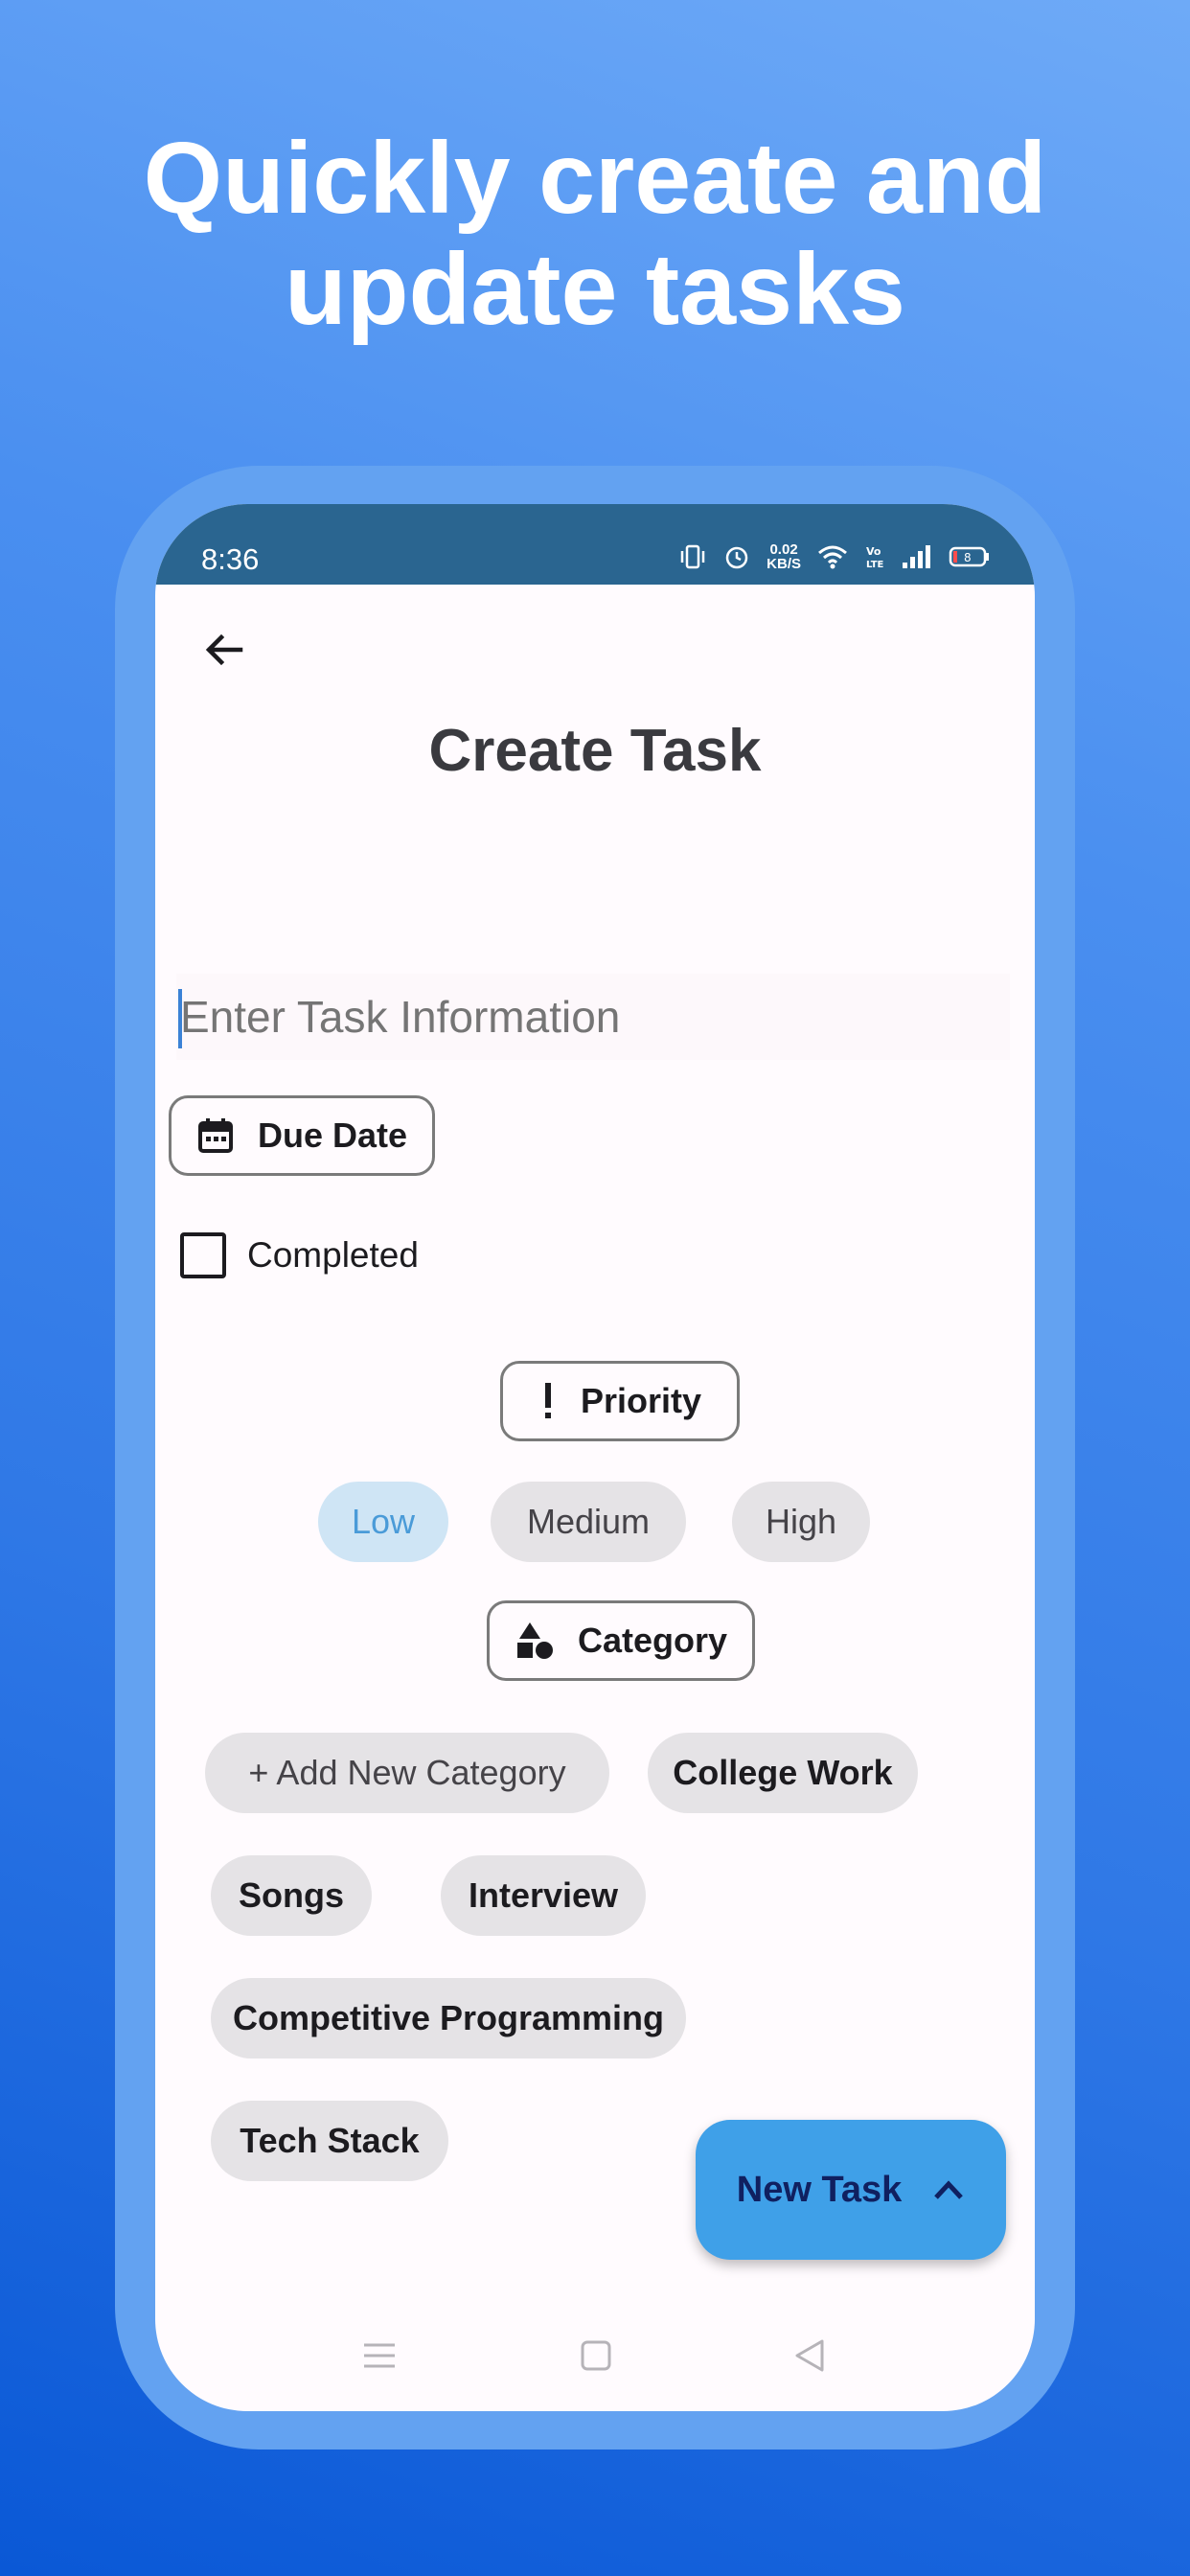  I want to click on category-chip-tech-stack: Tech Stack, so click(329, 2141).